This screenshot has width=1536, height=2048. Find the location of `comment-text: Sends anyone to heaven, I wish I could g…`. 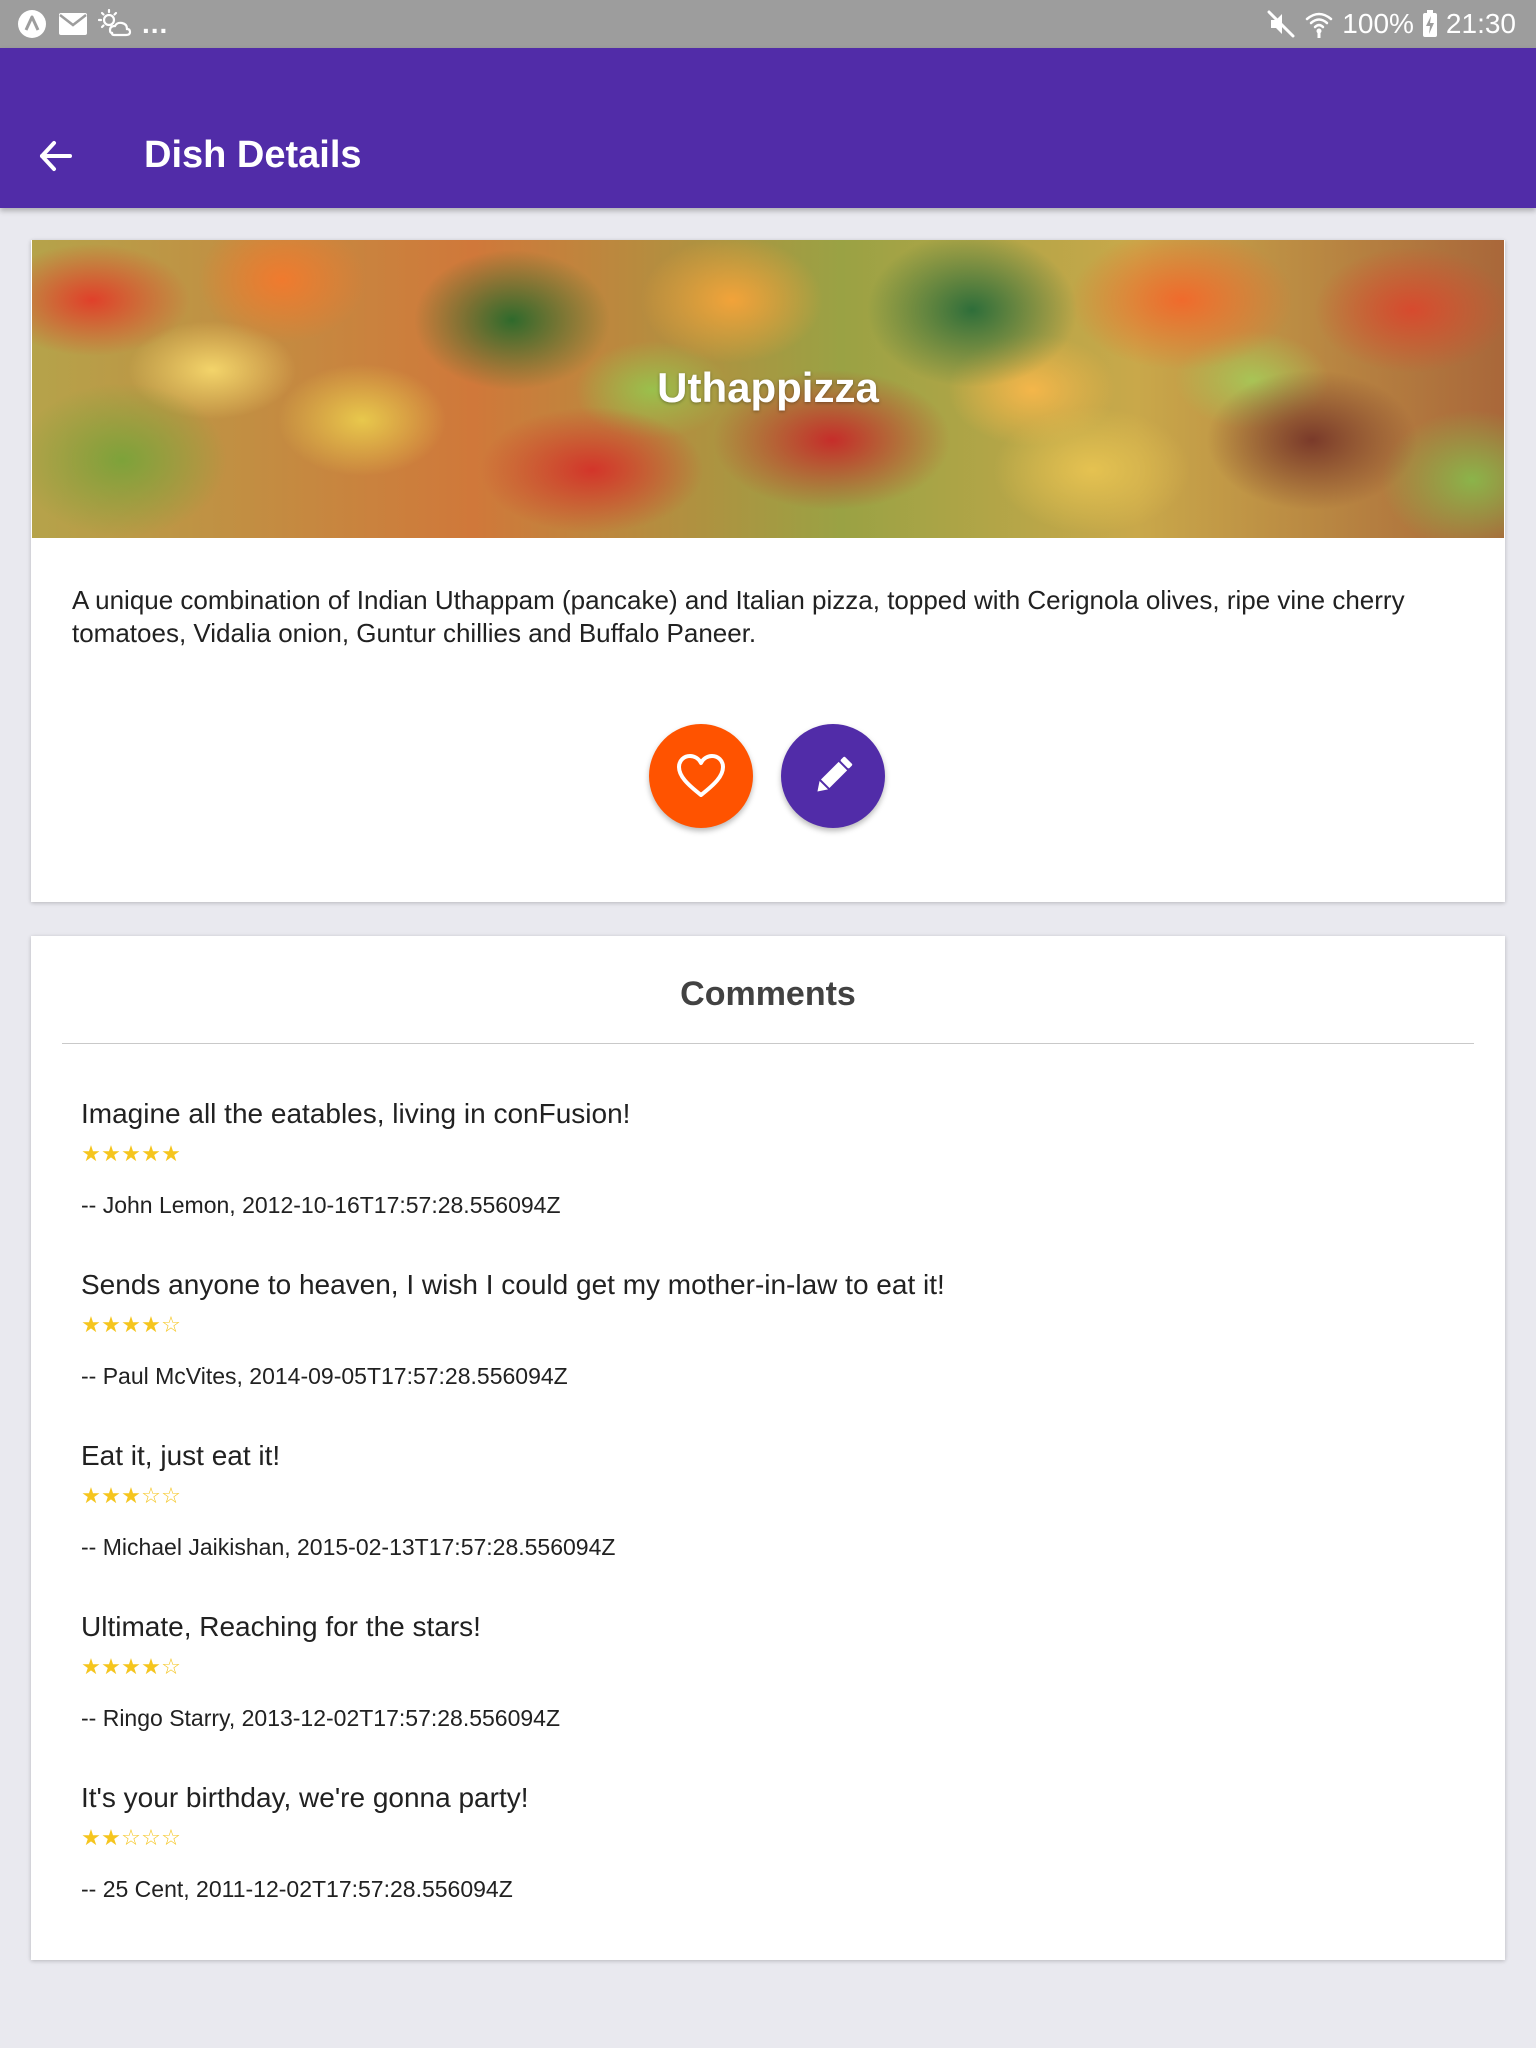

comment-text: Sends anyone to heaven, I wish I could g… is located at coordinates (513, 1284).